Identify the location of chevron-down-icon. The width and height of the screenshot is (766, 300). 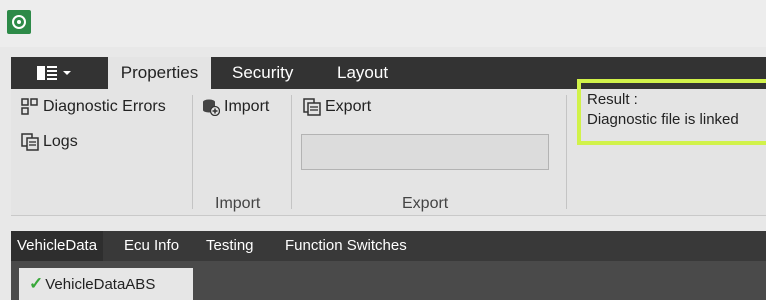
(67, 73).